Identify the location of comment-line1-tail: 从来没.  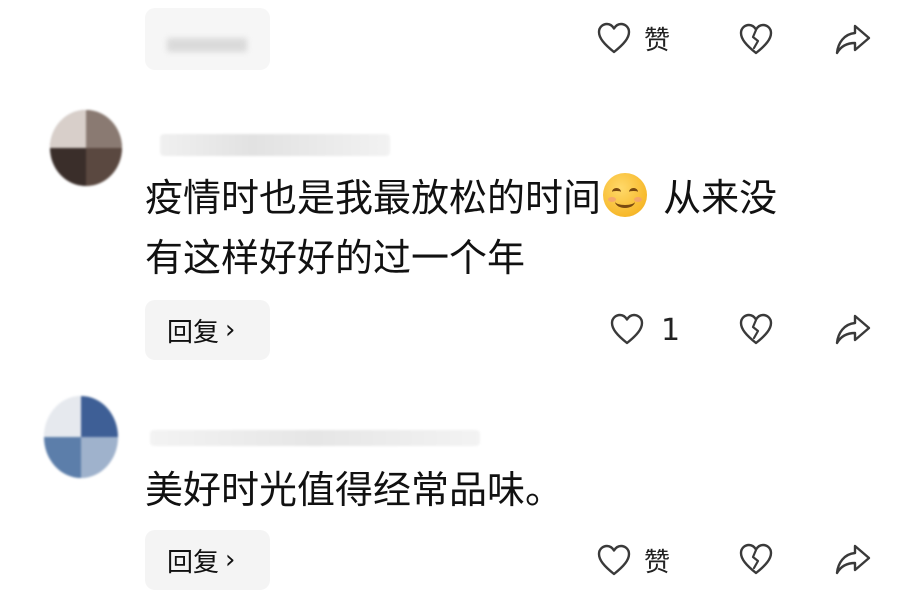
(714, 198).